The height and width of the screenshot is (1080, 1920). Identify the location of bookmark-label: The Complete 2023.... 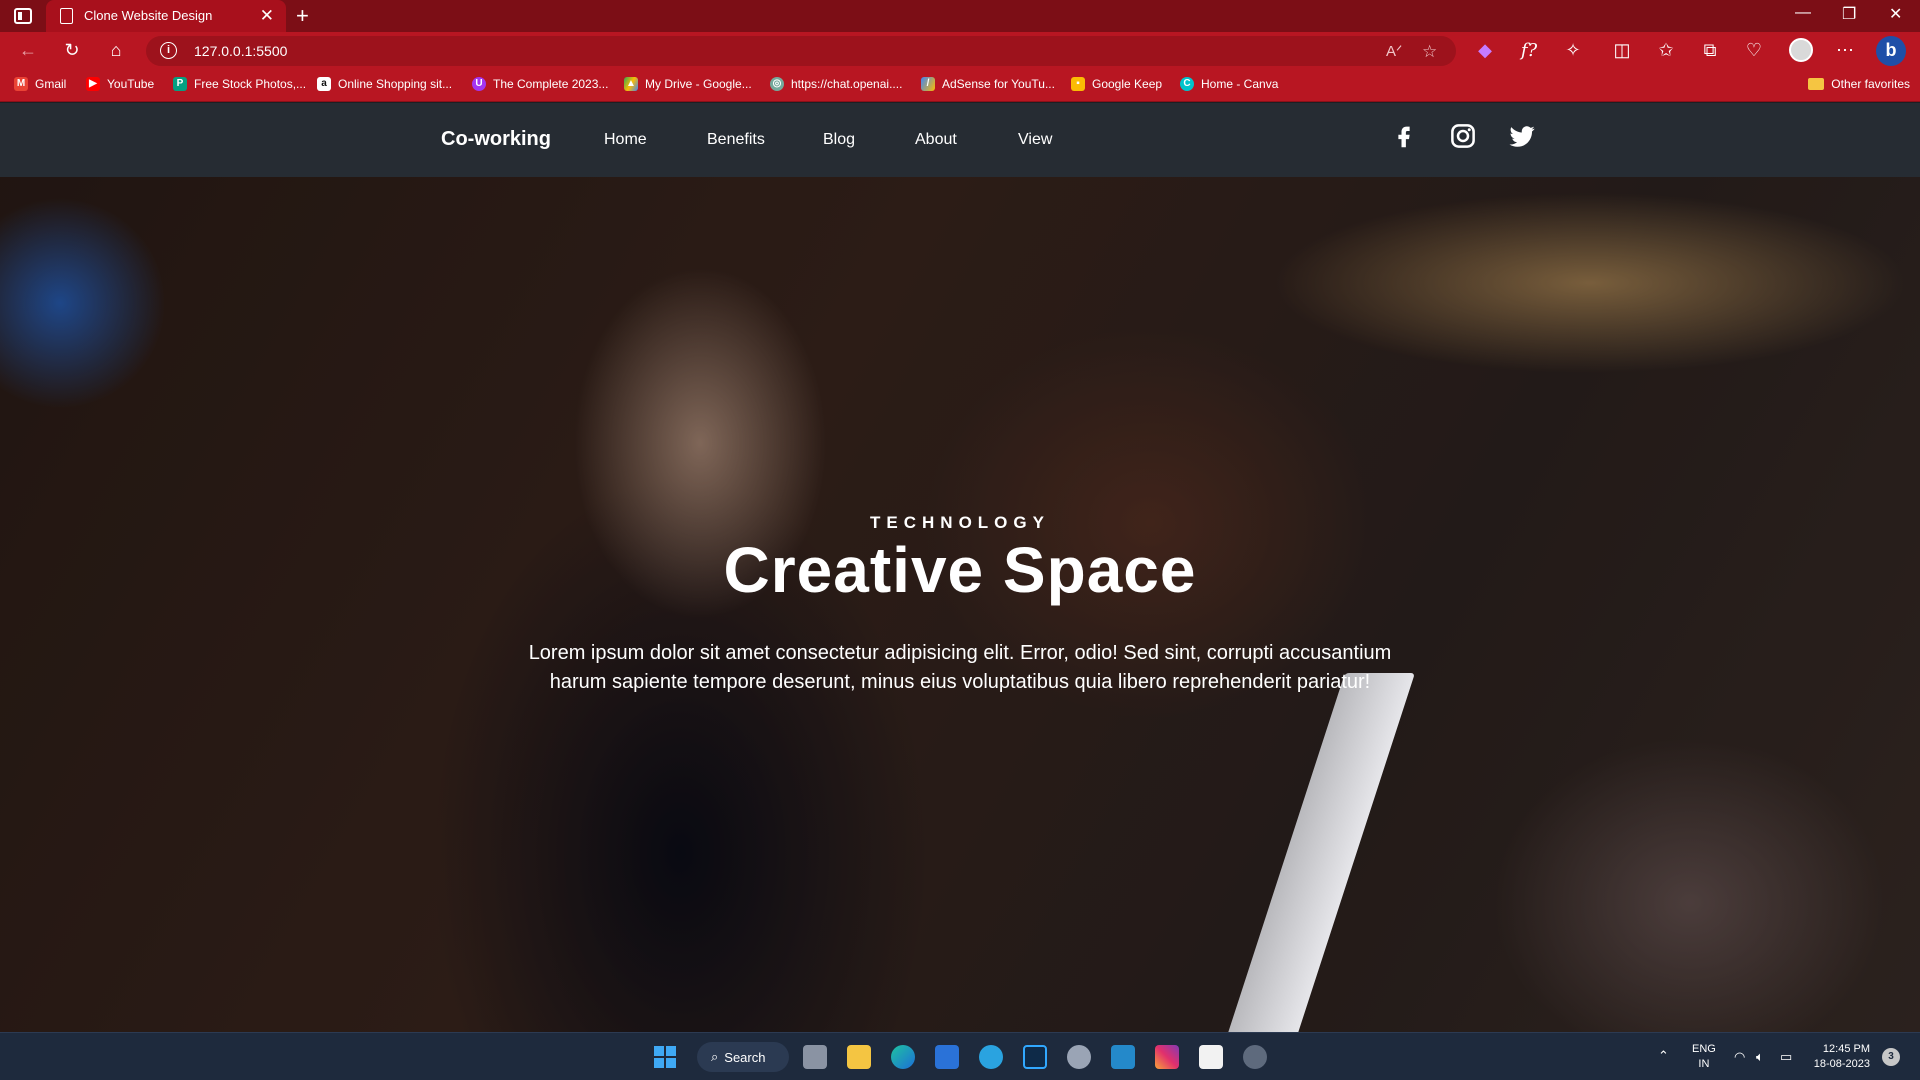
(551, 84).